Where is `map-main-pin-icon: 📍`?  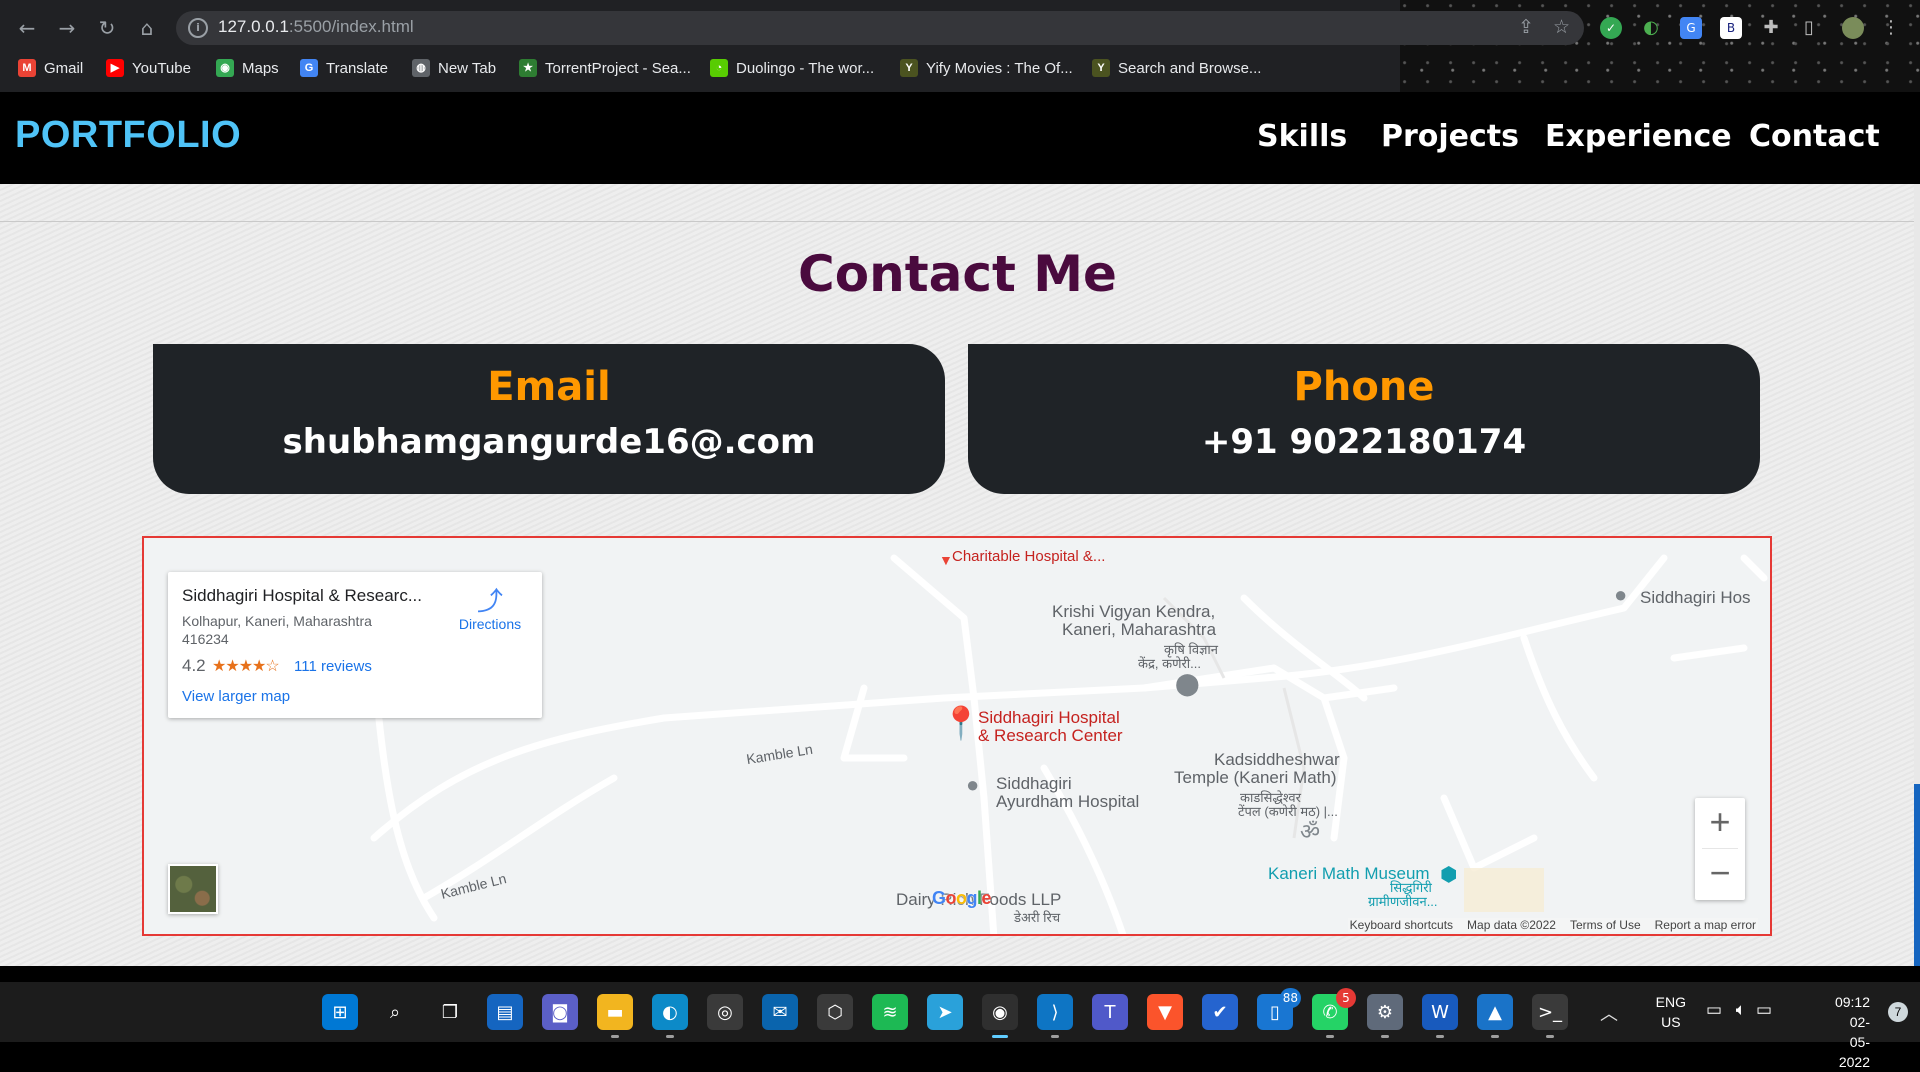 map-main-pin-icon: 📍 is located at coordinates (961, 723).